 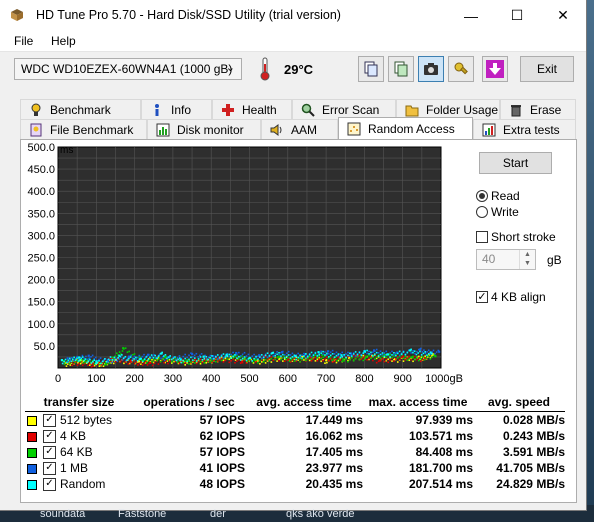 What do you see at coordinates (189, 402) in the screenshot?
I see `header-ops: operations / sec` at bounding box center [189, 402].